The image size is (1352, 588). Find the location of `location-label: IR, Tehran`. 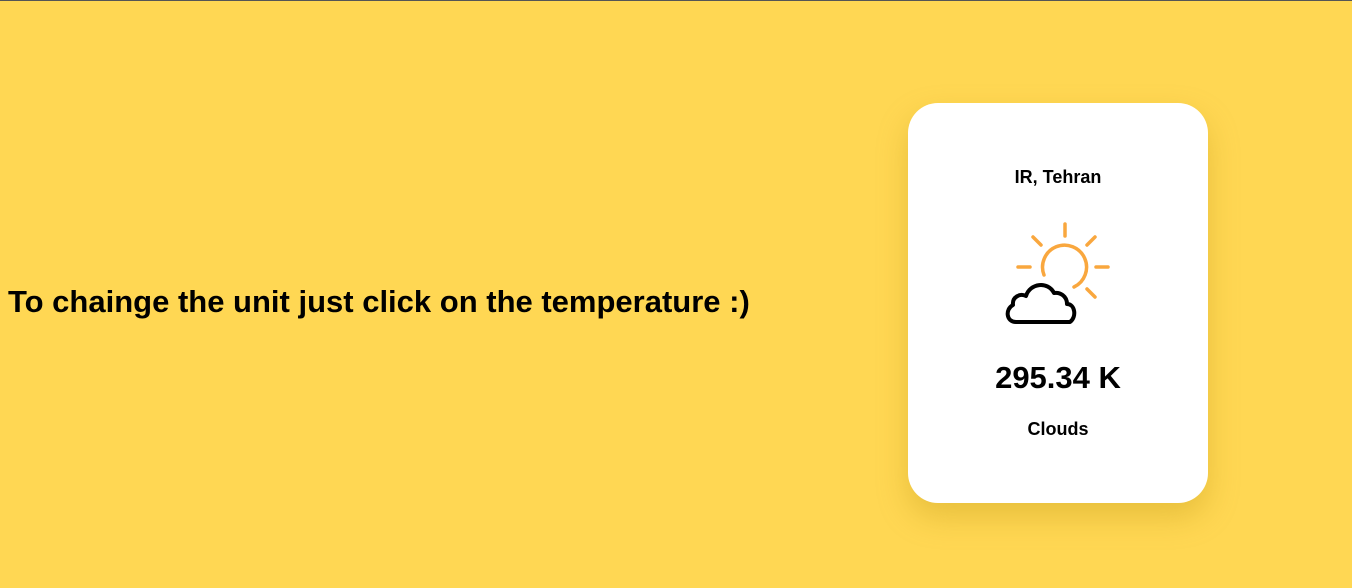

location-label: IR, Tehran is located at coordinates (1058, 177).